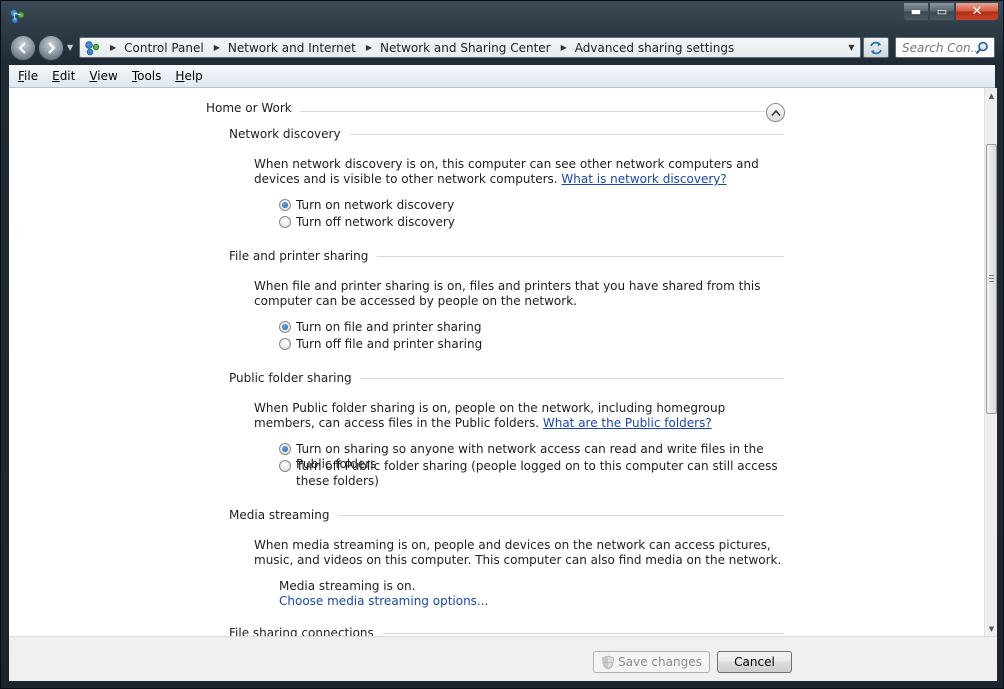 Image resolution: width=1004 pixels, height=689 pixels. I want to click on refresh-icon, so click(876, 47).